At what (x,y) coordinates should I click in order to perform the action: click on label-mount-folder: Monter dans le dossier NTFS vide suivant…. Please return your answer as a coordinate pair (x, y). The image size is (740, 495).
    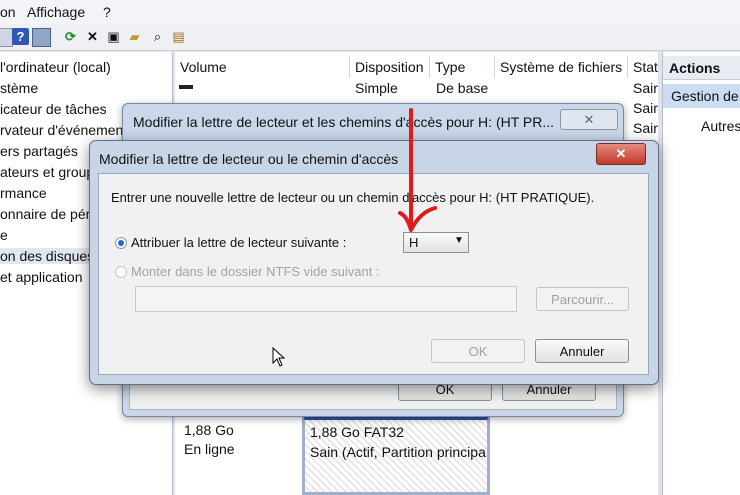
    Looking at the image, I should click on (255, 271).